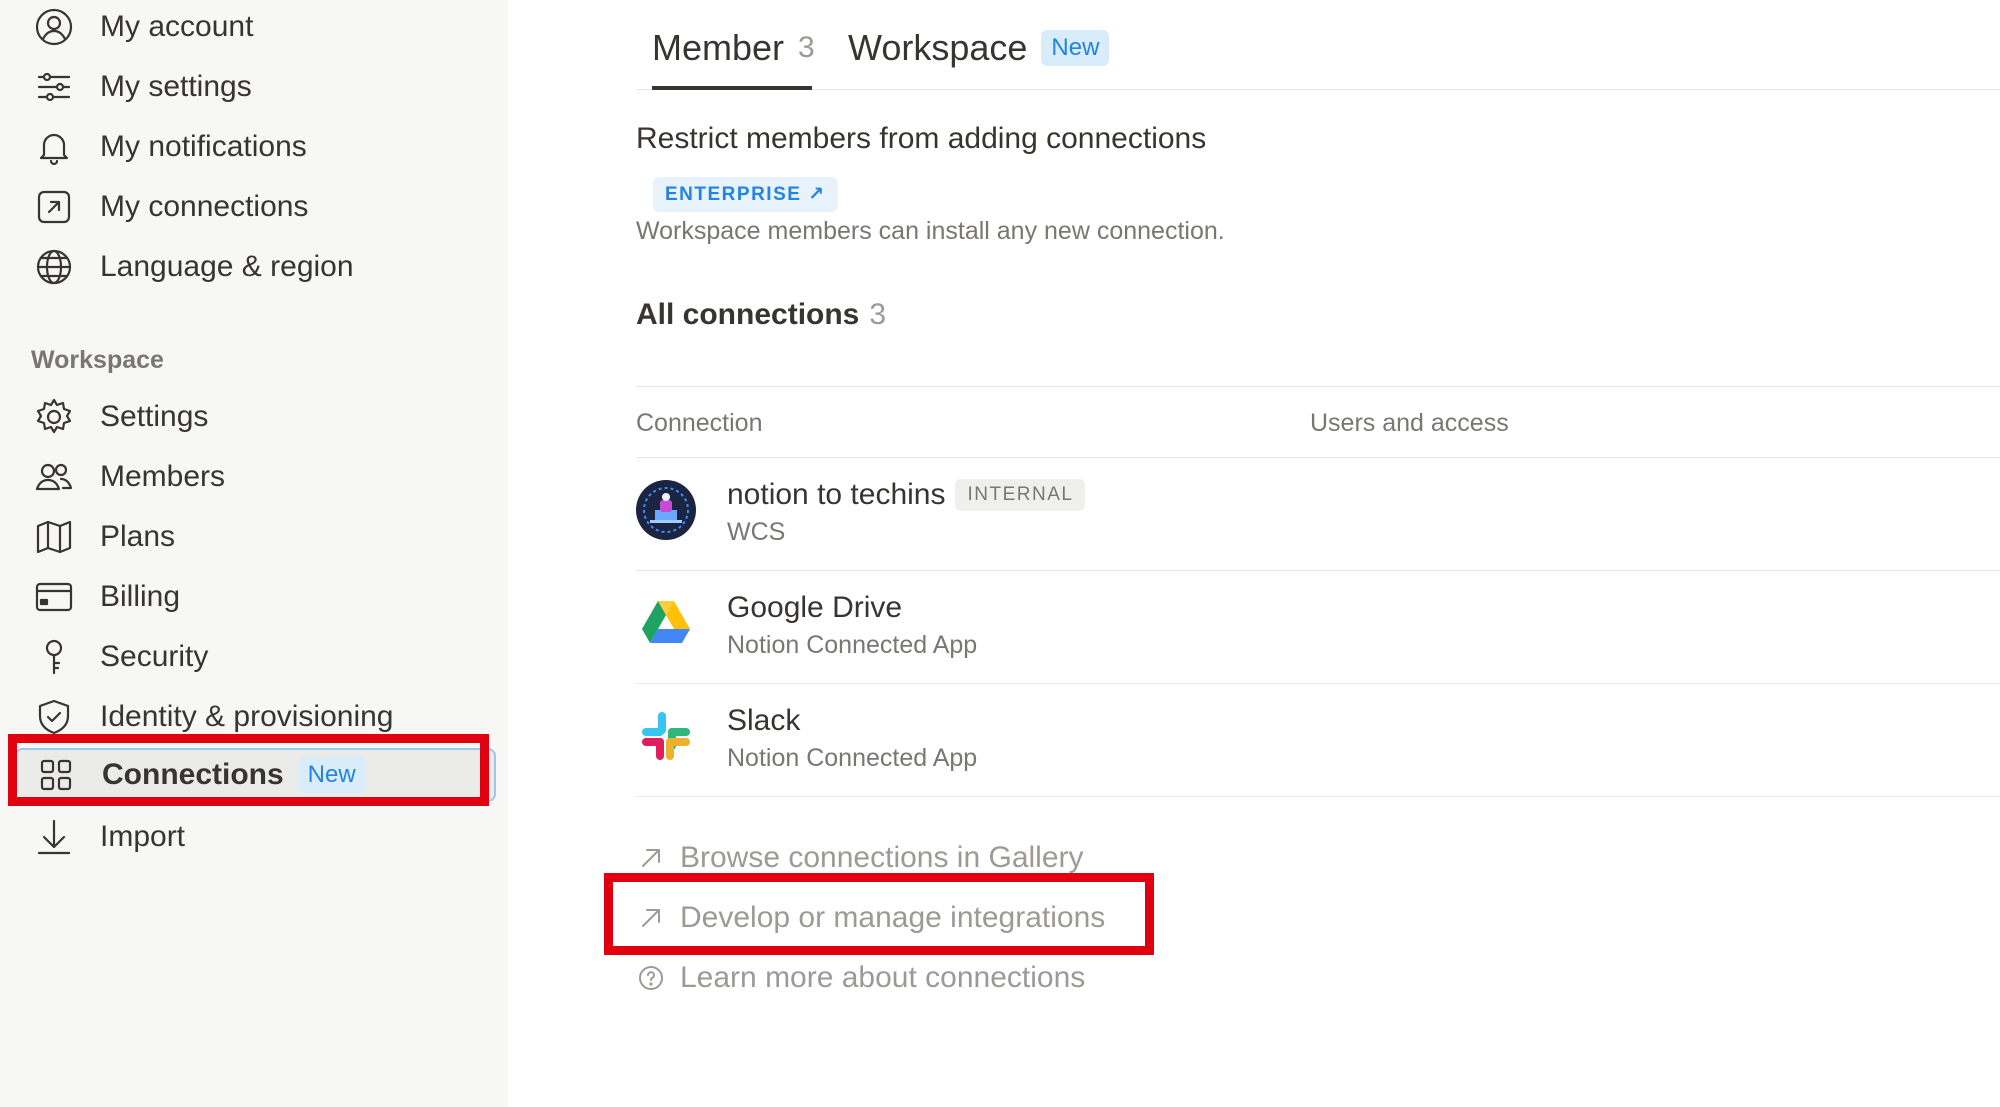  I want to click on sidebar-item-label: My connections, so click(204, 206).